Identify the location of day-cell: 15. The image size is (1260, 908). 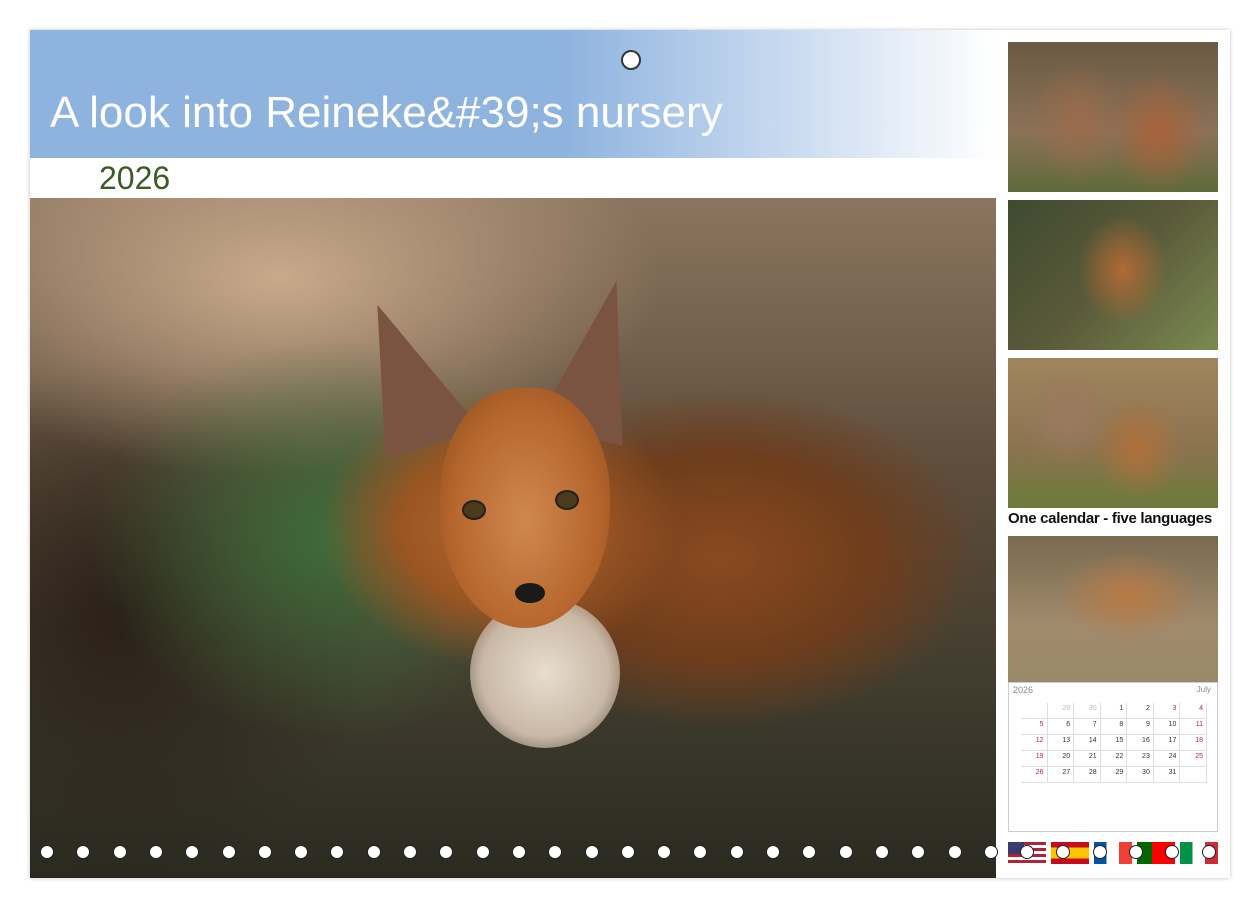
(1114, 743).